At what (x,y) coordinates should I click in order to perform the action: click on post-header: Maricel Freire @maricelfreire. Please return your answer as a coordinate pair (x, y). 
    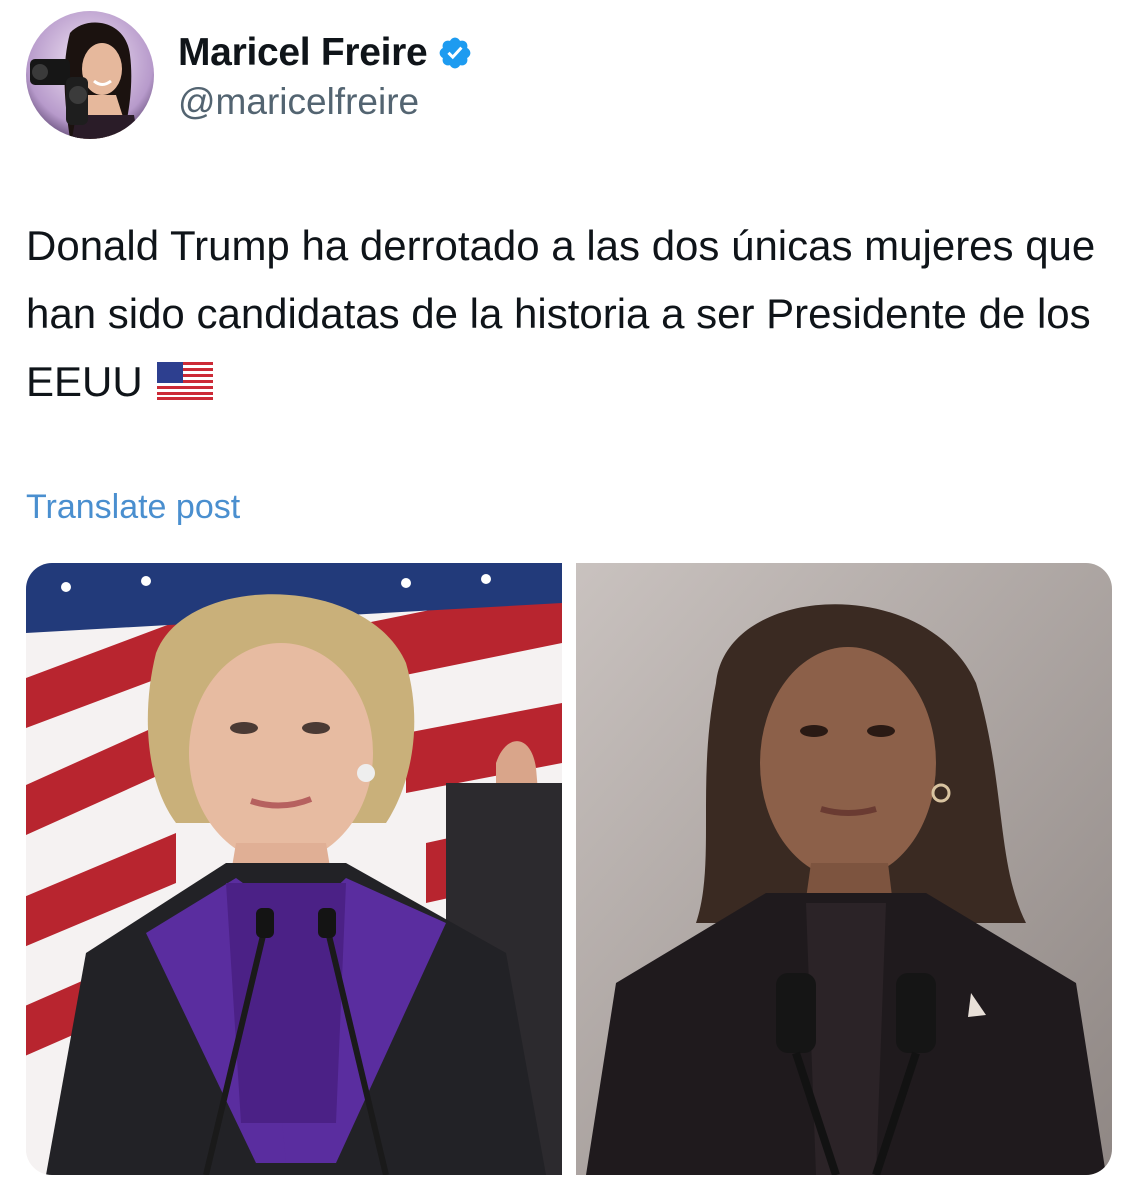
    Looking at the image, I should click on (249, 75).